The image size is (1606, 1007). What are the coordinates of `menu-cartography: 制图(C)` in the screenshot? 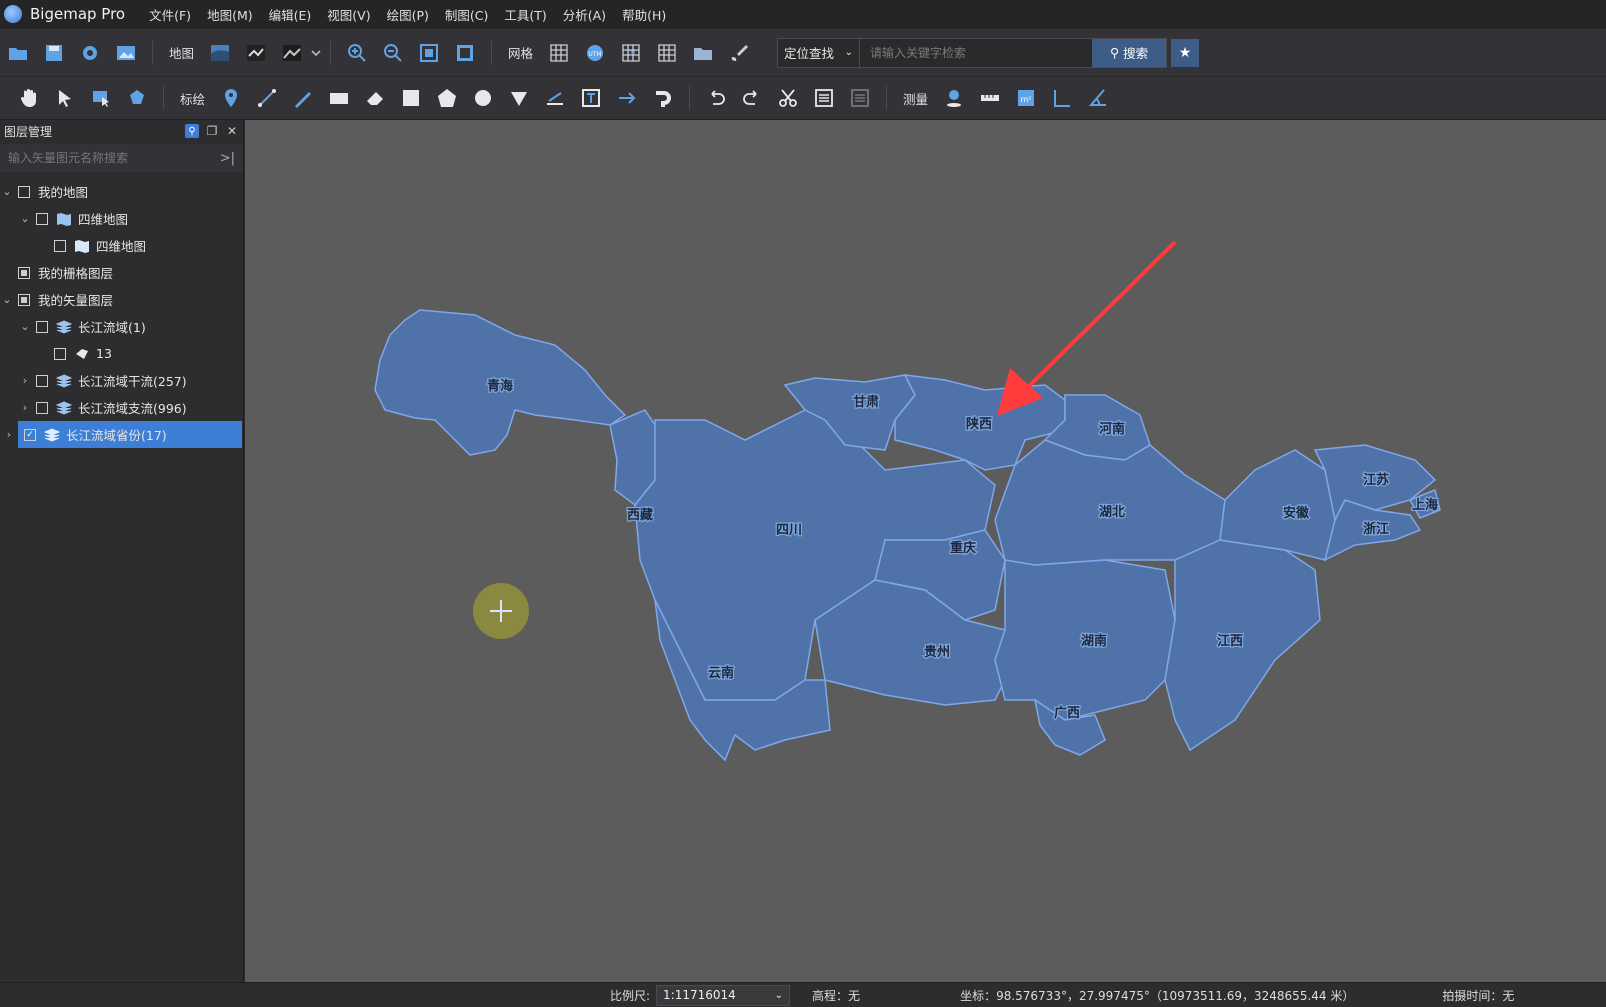 It's located at (466, 14).